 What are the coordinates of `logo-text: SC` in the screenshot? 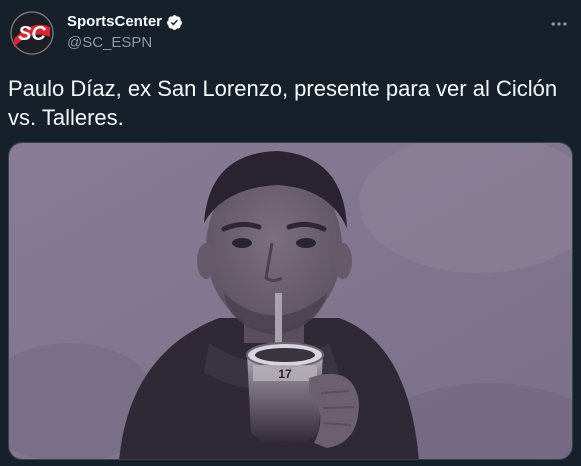 It's located at (32, 34).